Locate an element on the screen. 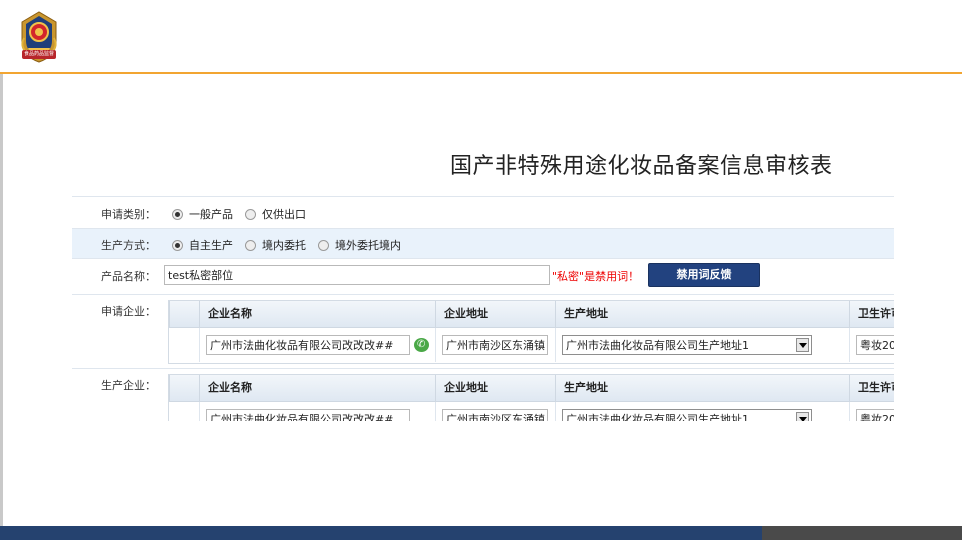  applicant-production-address-value: 广州市法曲化妆品有限公司生产地址1 is located at coordinates (657, 345).